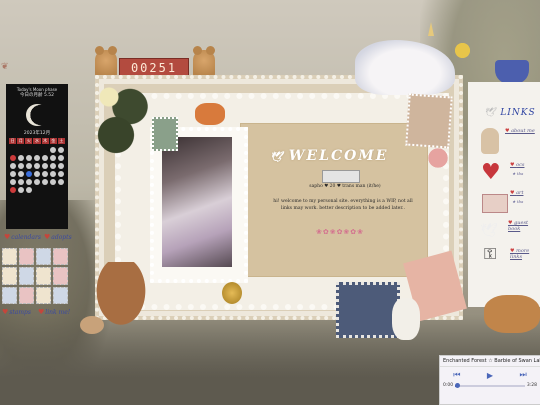 The height and width of the screenshot is (405, 540). I want to click on link-about-me: ♥ about me, so click(520, 131).